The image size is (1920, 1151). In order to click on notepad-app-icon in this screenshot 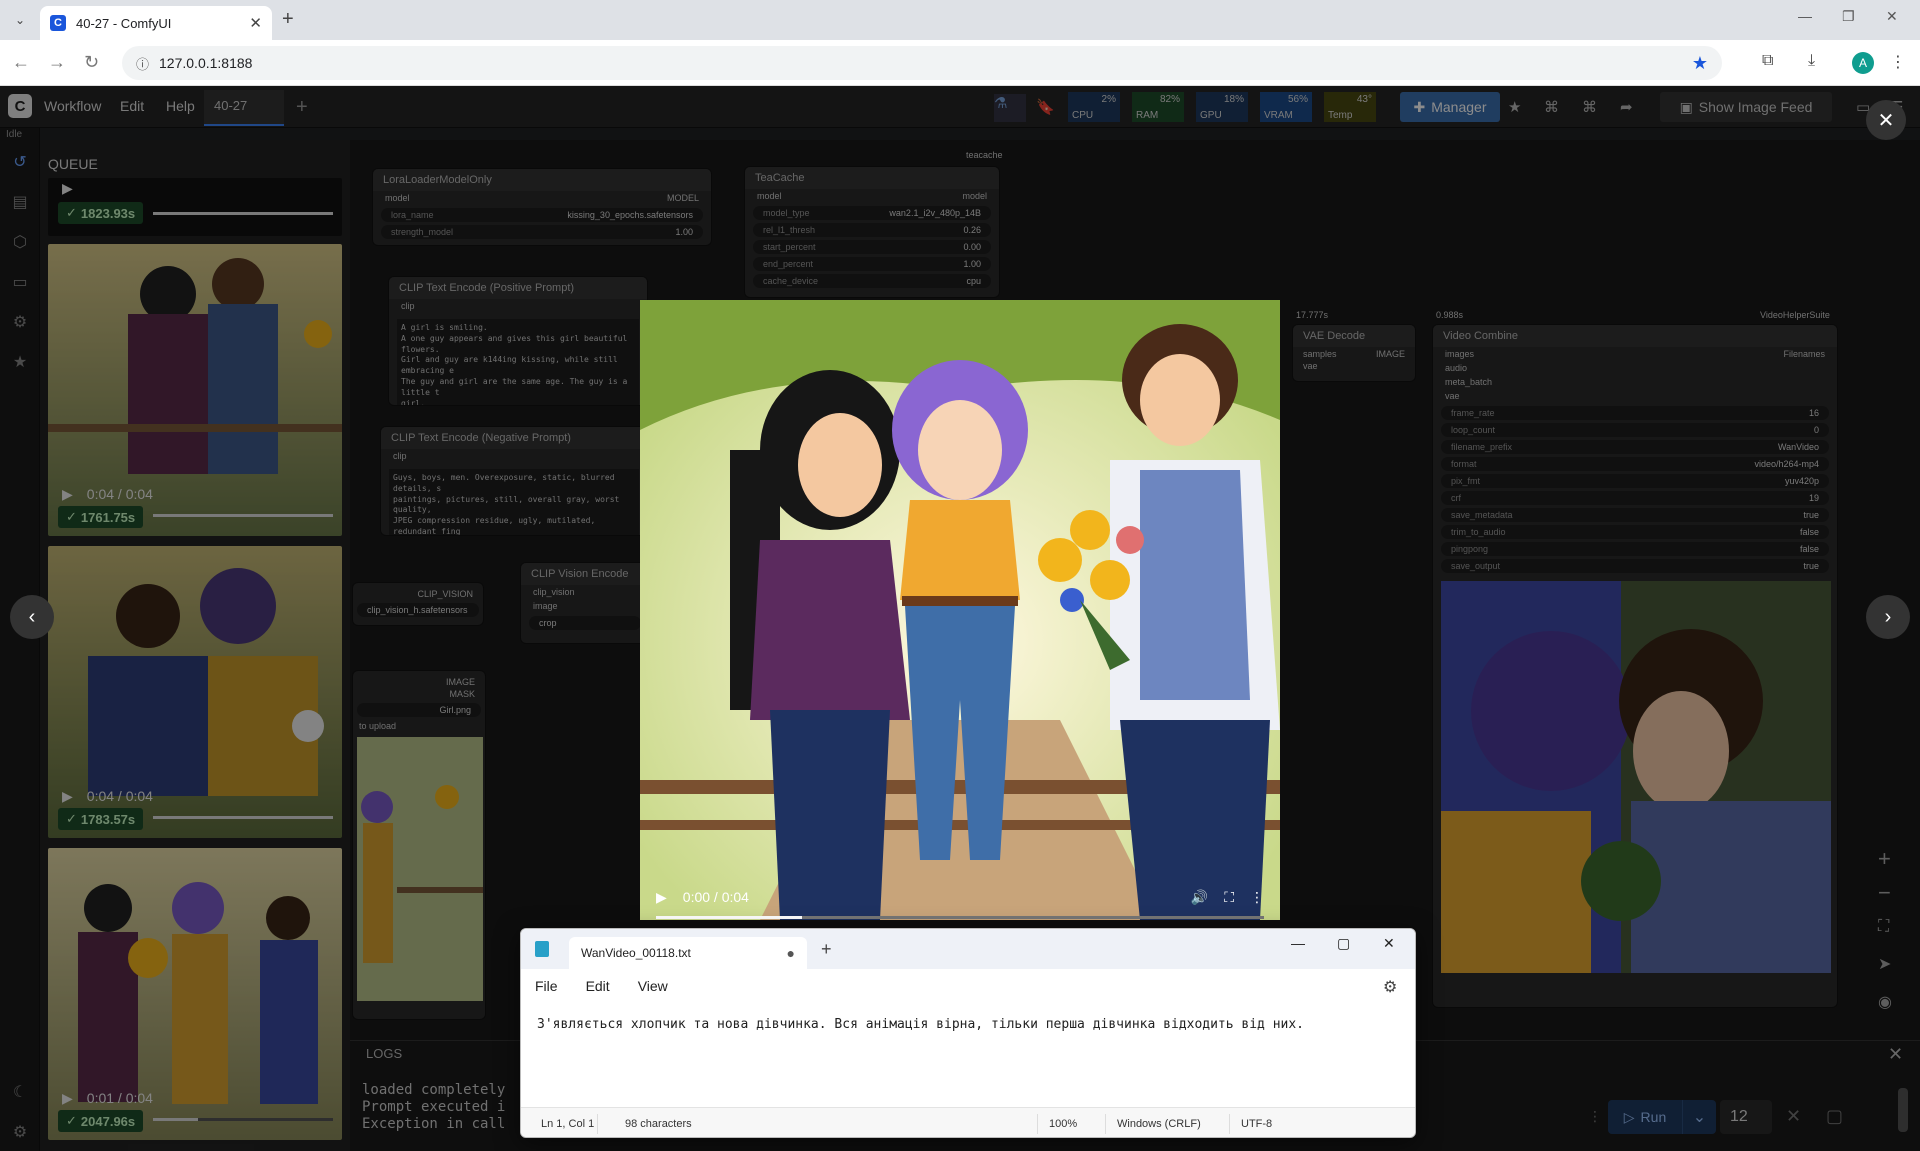, I will do `click(542, 949)`.